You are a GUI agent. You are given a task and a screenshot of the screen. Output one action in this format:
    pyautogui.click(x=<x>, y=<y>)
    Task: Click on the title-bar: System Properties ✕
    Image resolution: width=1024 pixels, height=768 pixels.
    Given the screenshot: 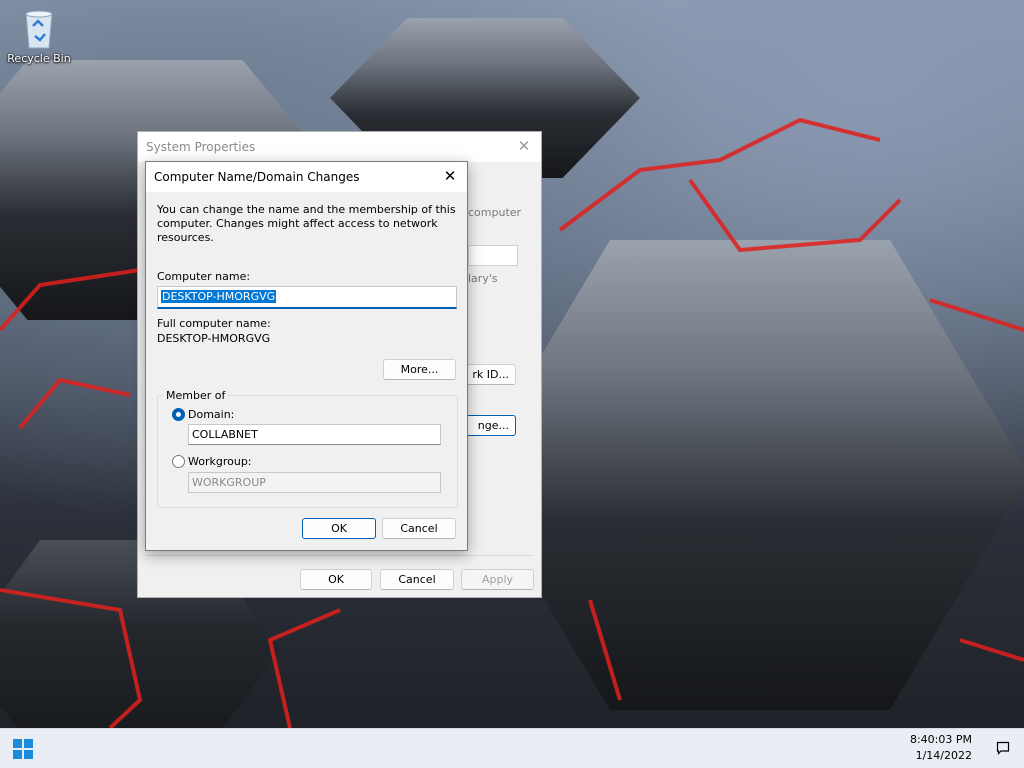 What is the action you would take?
    pyautogui.click(x=339, y=147)
    